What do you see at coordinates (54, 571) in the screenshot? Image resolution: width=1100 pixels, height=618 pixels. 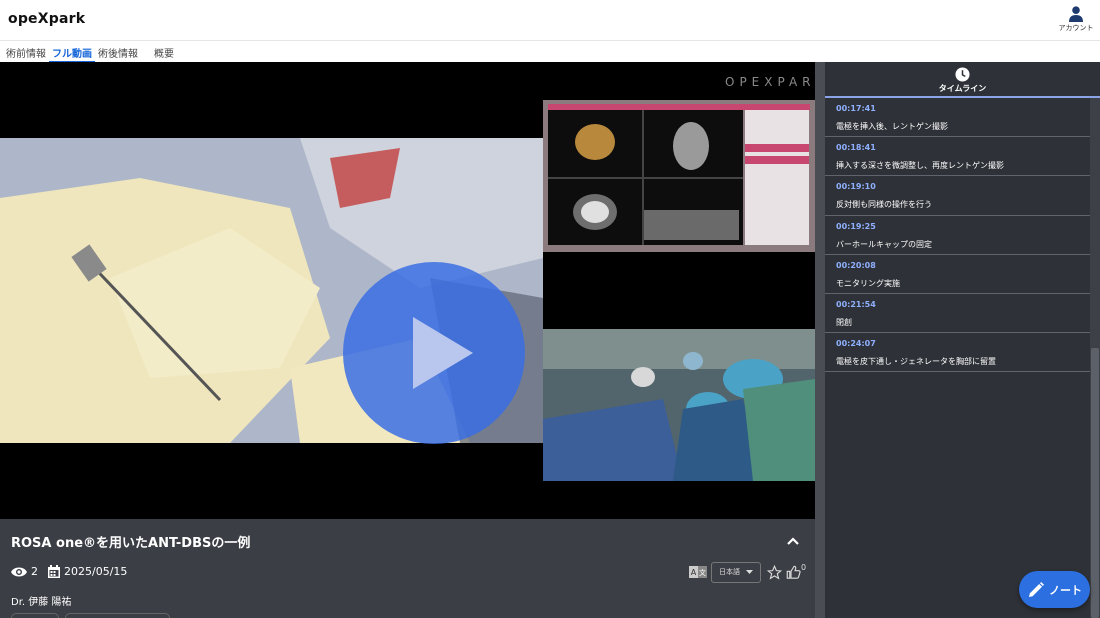 I see `calendar-icon` at bounding box center [54, 571].